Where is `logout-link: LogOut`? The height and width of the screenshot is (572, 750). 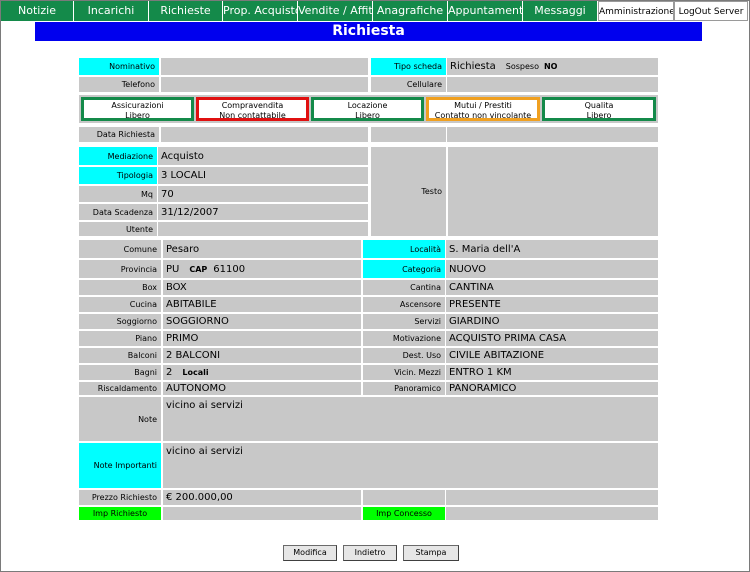
logout-link: LogOut is located at coordinates (695, 12).